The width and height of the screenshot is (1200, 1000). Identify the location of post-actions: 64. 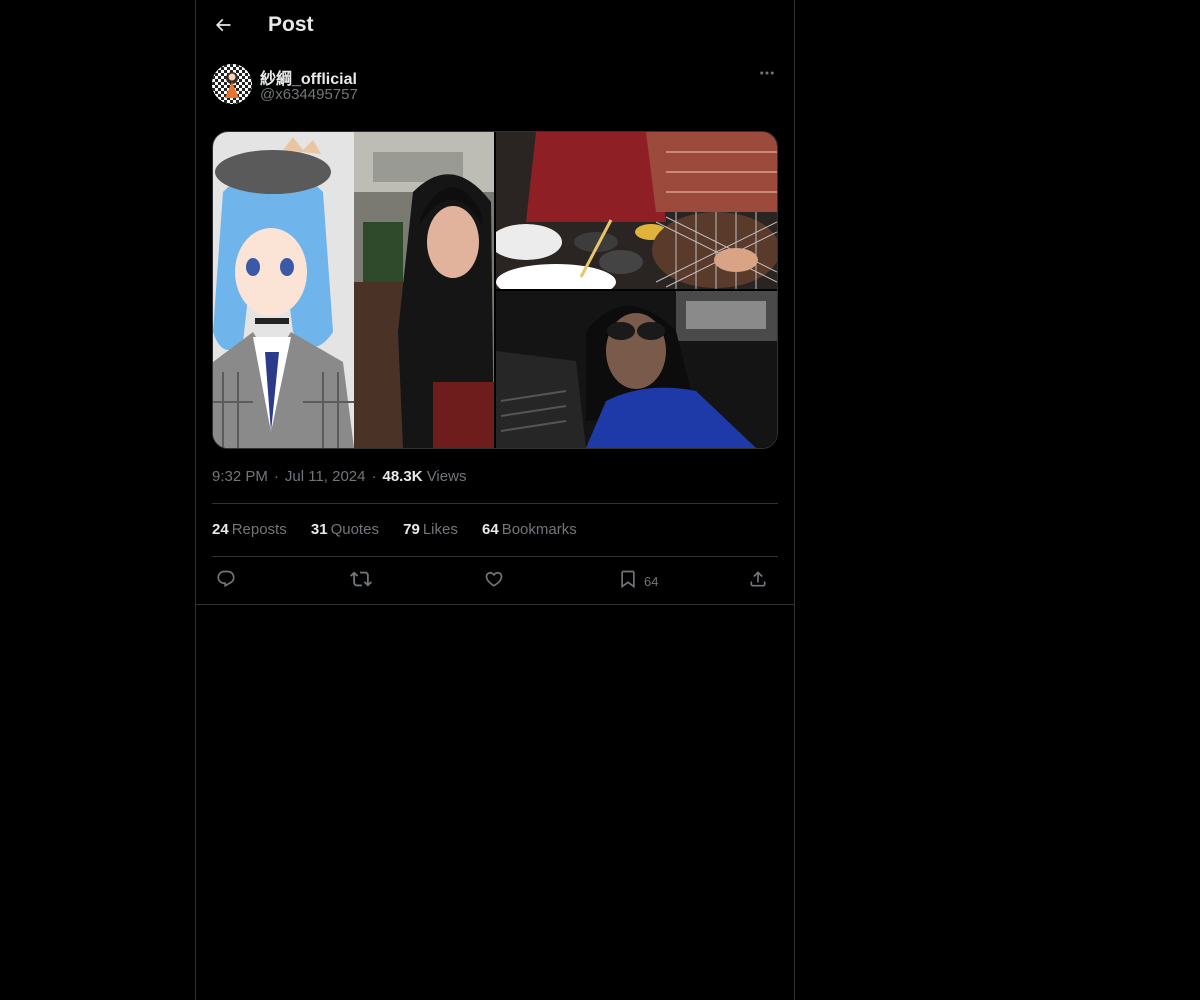
(495, 581).